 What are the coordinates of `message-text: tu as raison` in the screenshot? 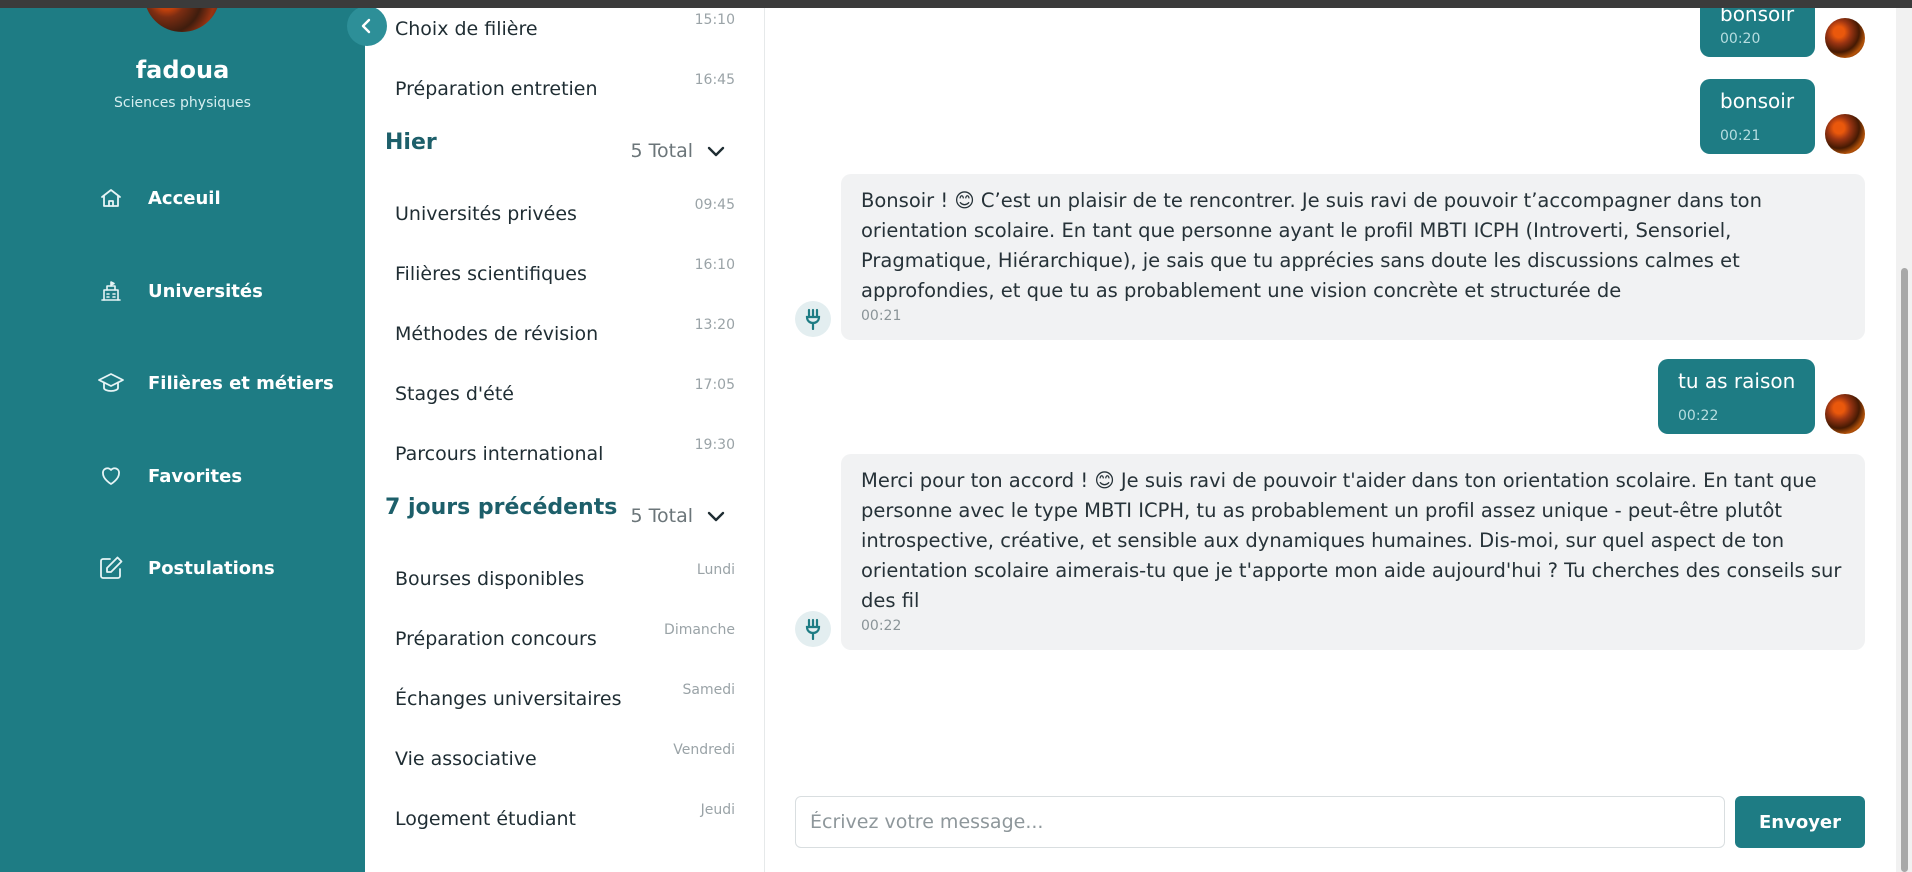 It's located at (1737, 381).